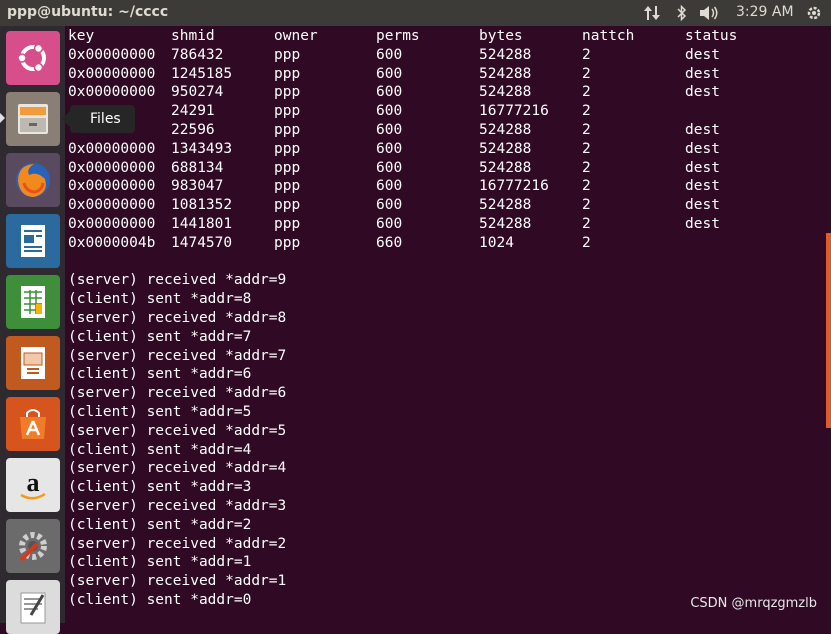 The width and height of the screenshot is (831, 634). What do you see at coordinates (202, 73) in the screenshot?
I see `table-cell: 1245185` at bounding box center [202, 73].